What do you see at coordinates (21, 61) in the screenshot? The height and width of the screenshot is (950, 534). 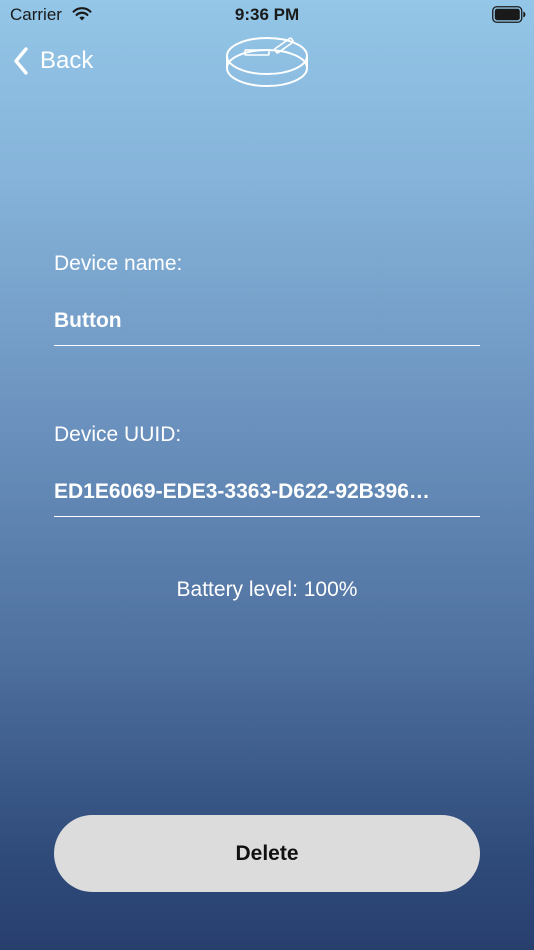 I see `chevron-left-icon` at bounding box center [21, 61].